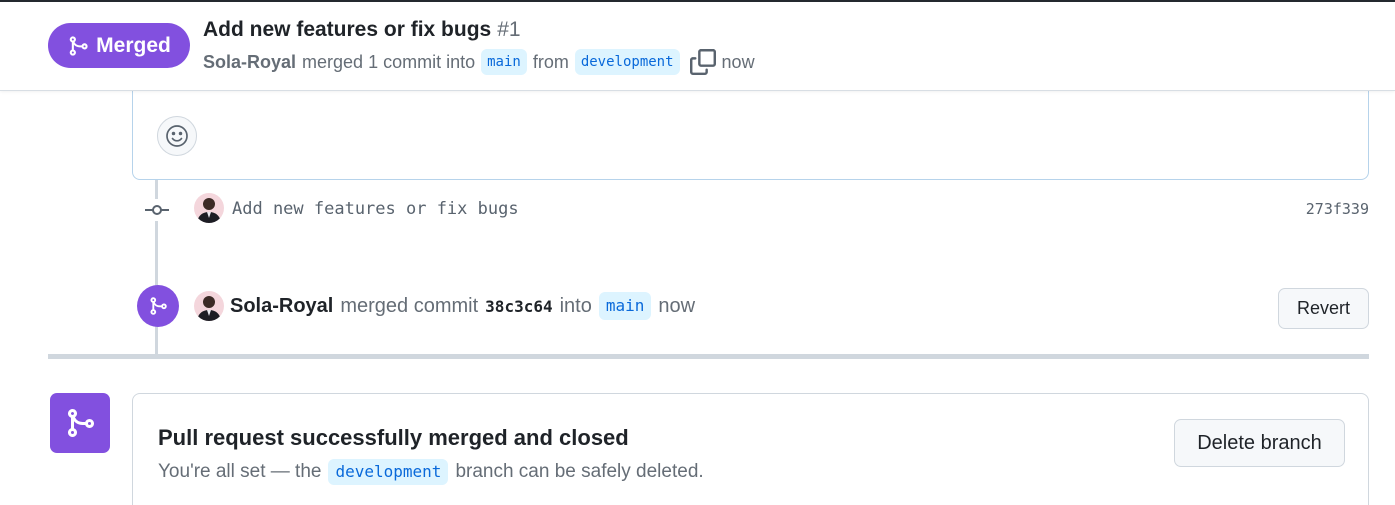 The height and width of the screenshot is (505, 1395). Describe the element at coordinates (133, 45) in the screenshot. I see `state-label: Merged` at that location.